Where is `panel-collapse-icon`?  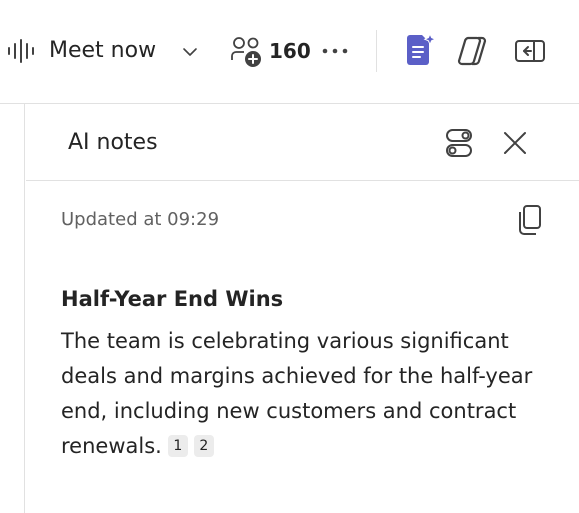 panel-collapse-icon is located at coordinates (530, 51).